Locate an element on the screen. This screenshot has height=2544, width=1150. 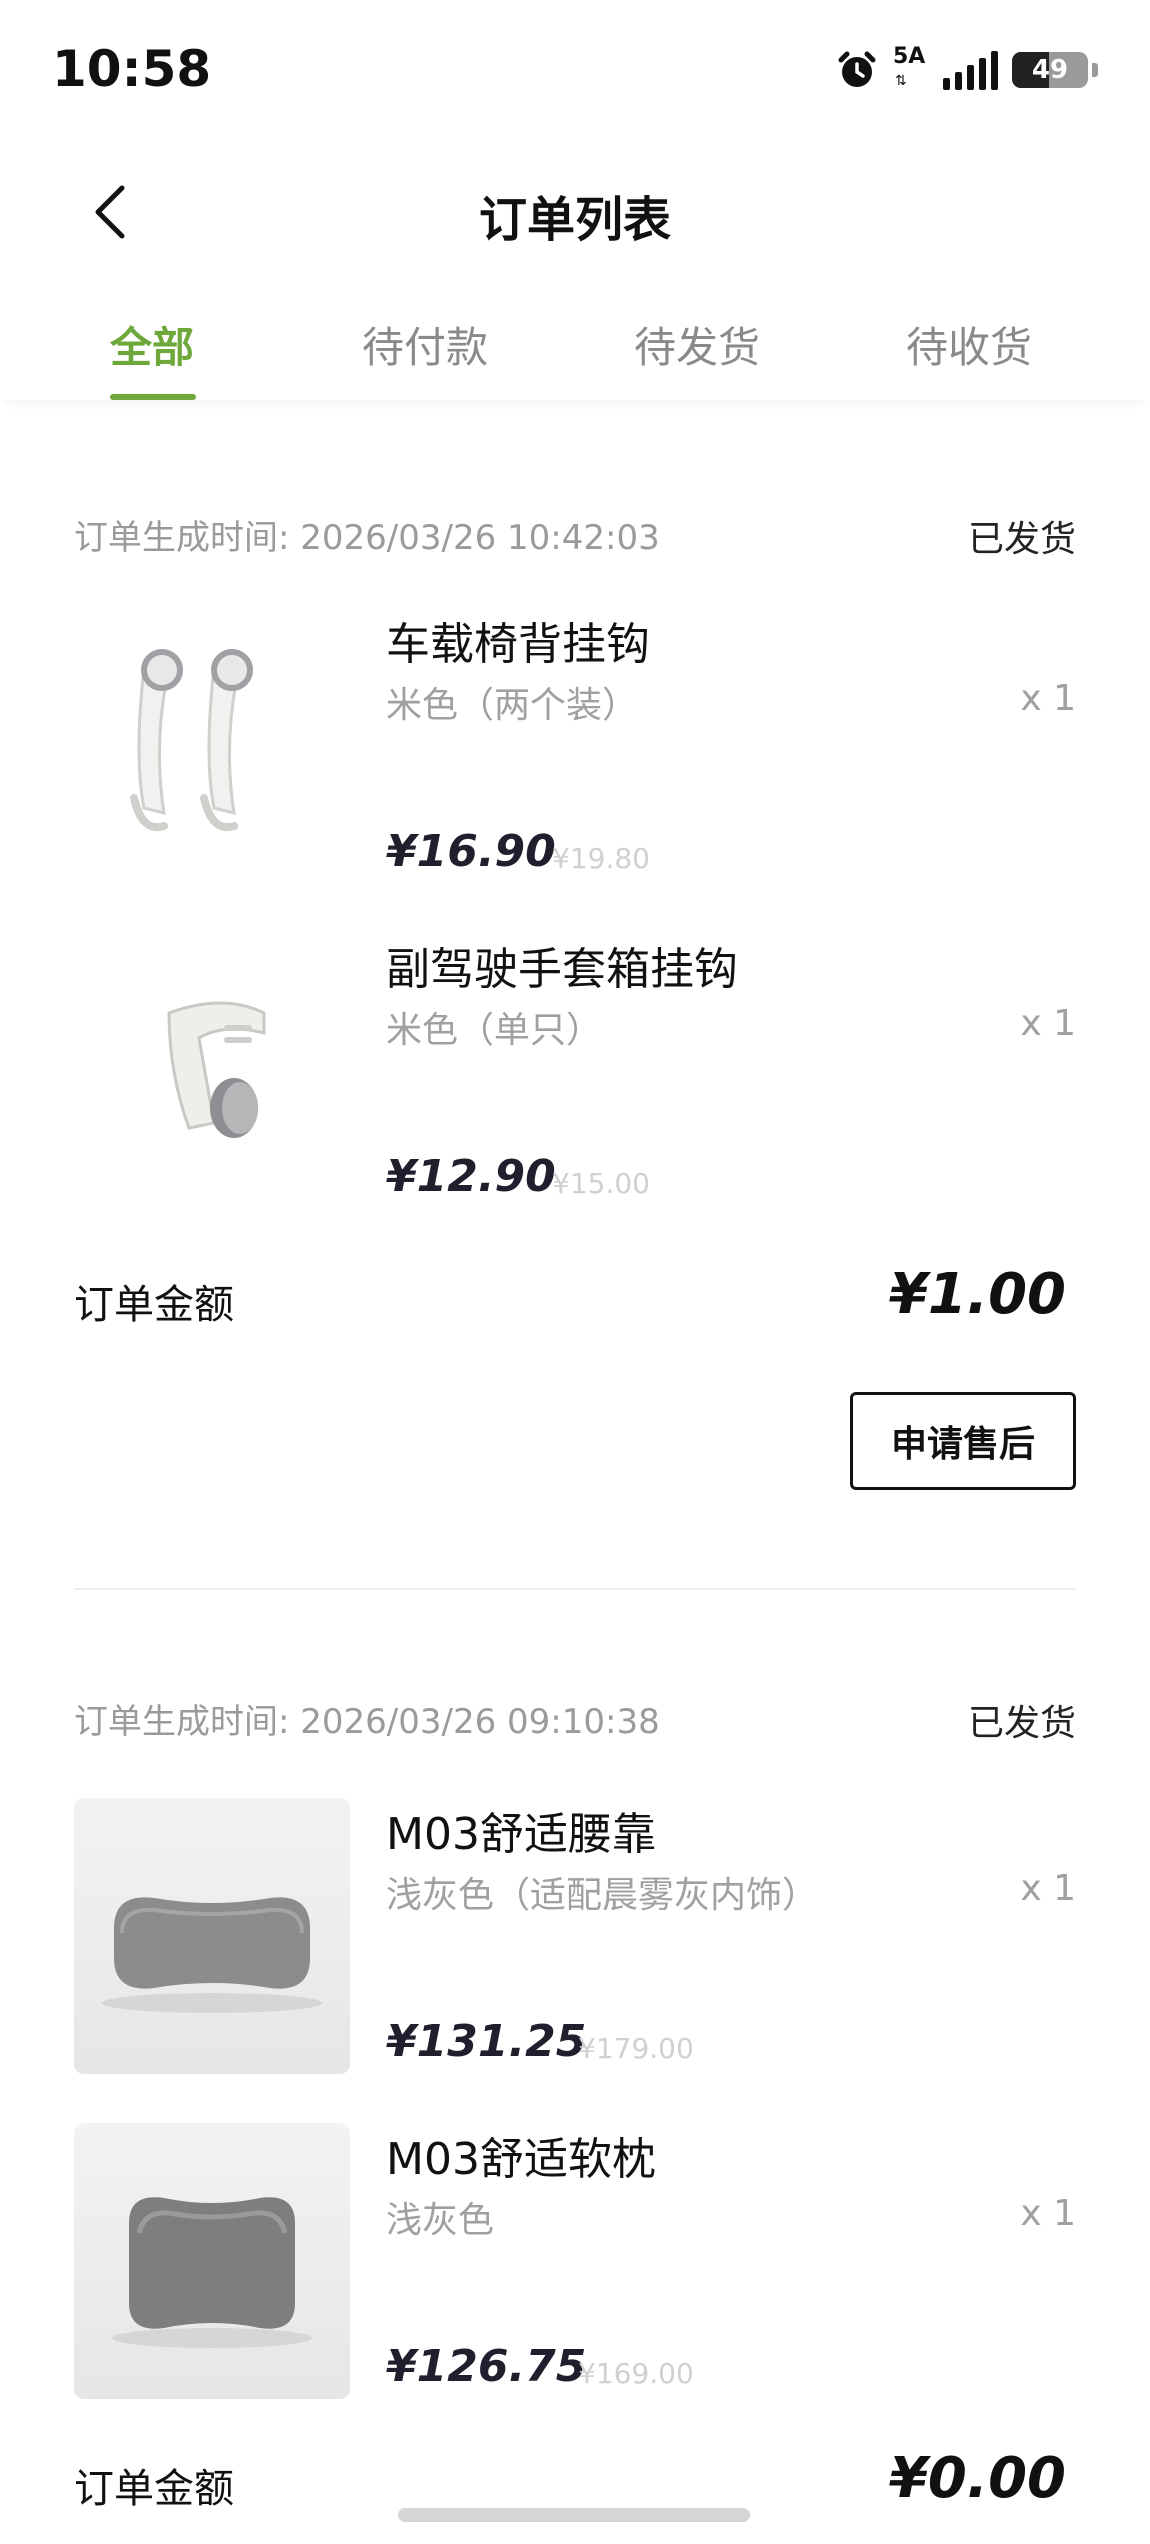
item-name: 车载椅背挂钩 is located at coordinates (518, 644).